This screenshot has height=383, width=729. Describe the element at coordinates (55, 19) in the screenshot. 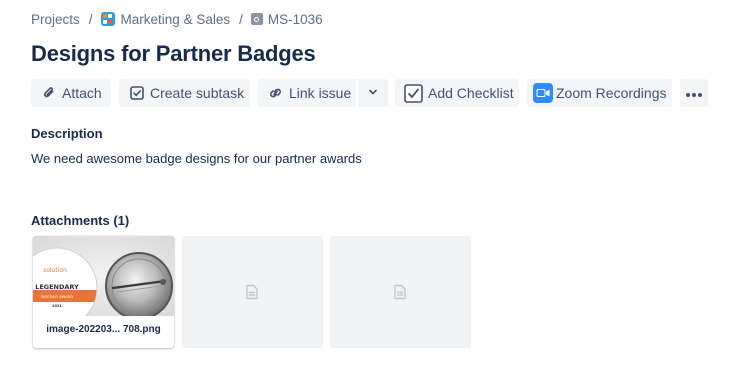

I see `breadcrumb-projects: Projects` at that location.